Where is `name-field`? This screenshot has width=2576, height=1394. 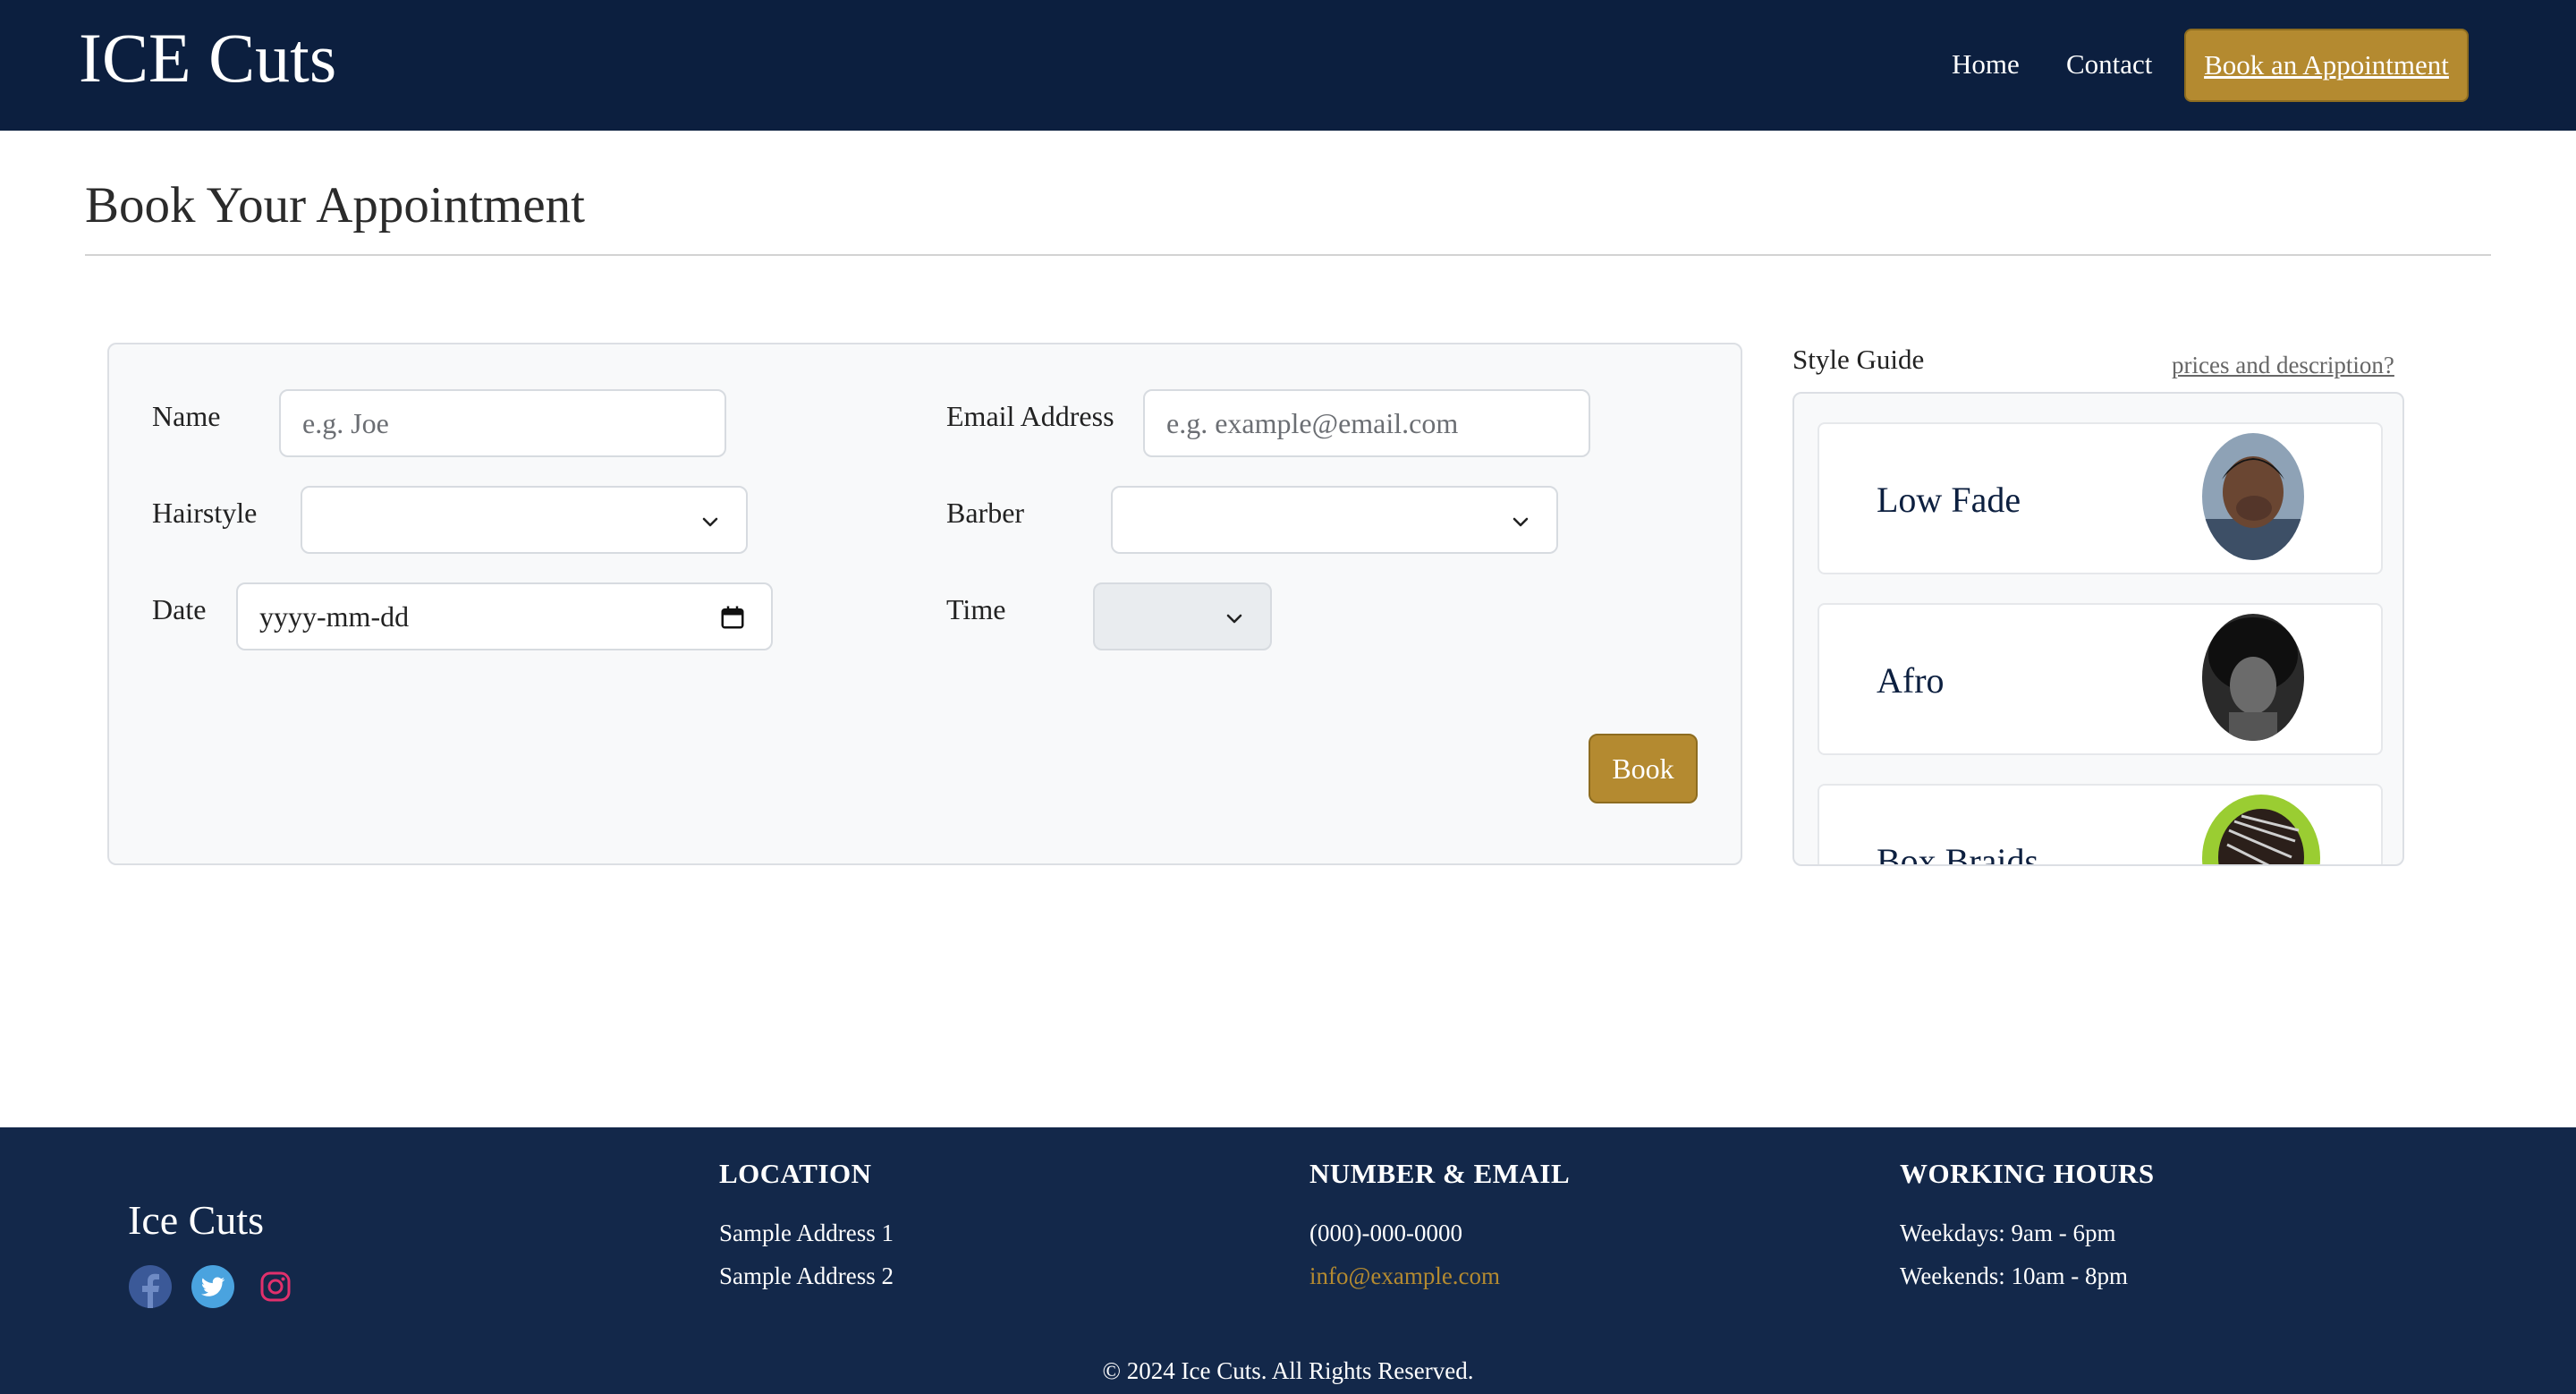
name-field is located at coordinates (502, 423).